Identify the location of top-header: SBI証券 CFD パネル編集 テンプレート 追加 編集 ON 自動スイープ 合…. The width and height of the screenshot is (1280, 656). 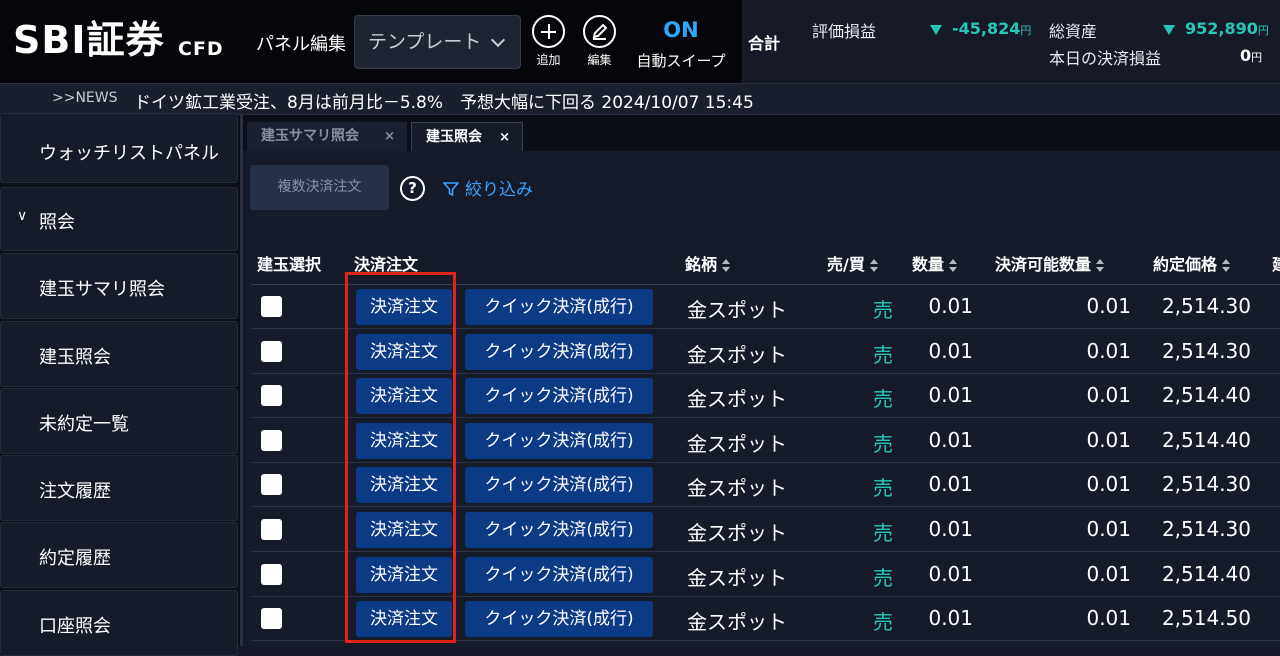
(640, 41).